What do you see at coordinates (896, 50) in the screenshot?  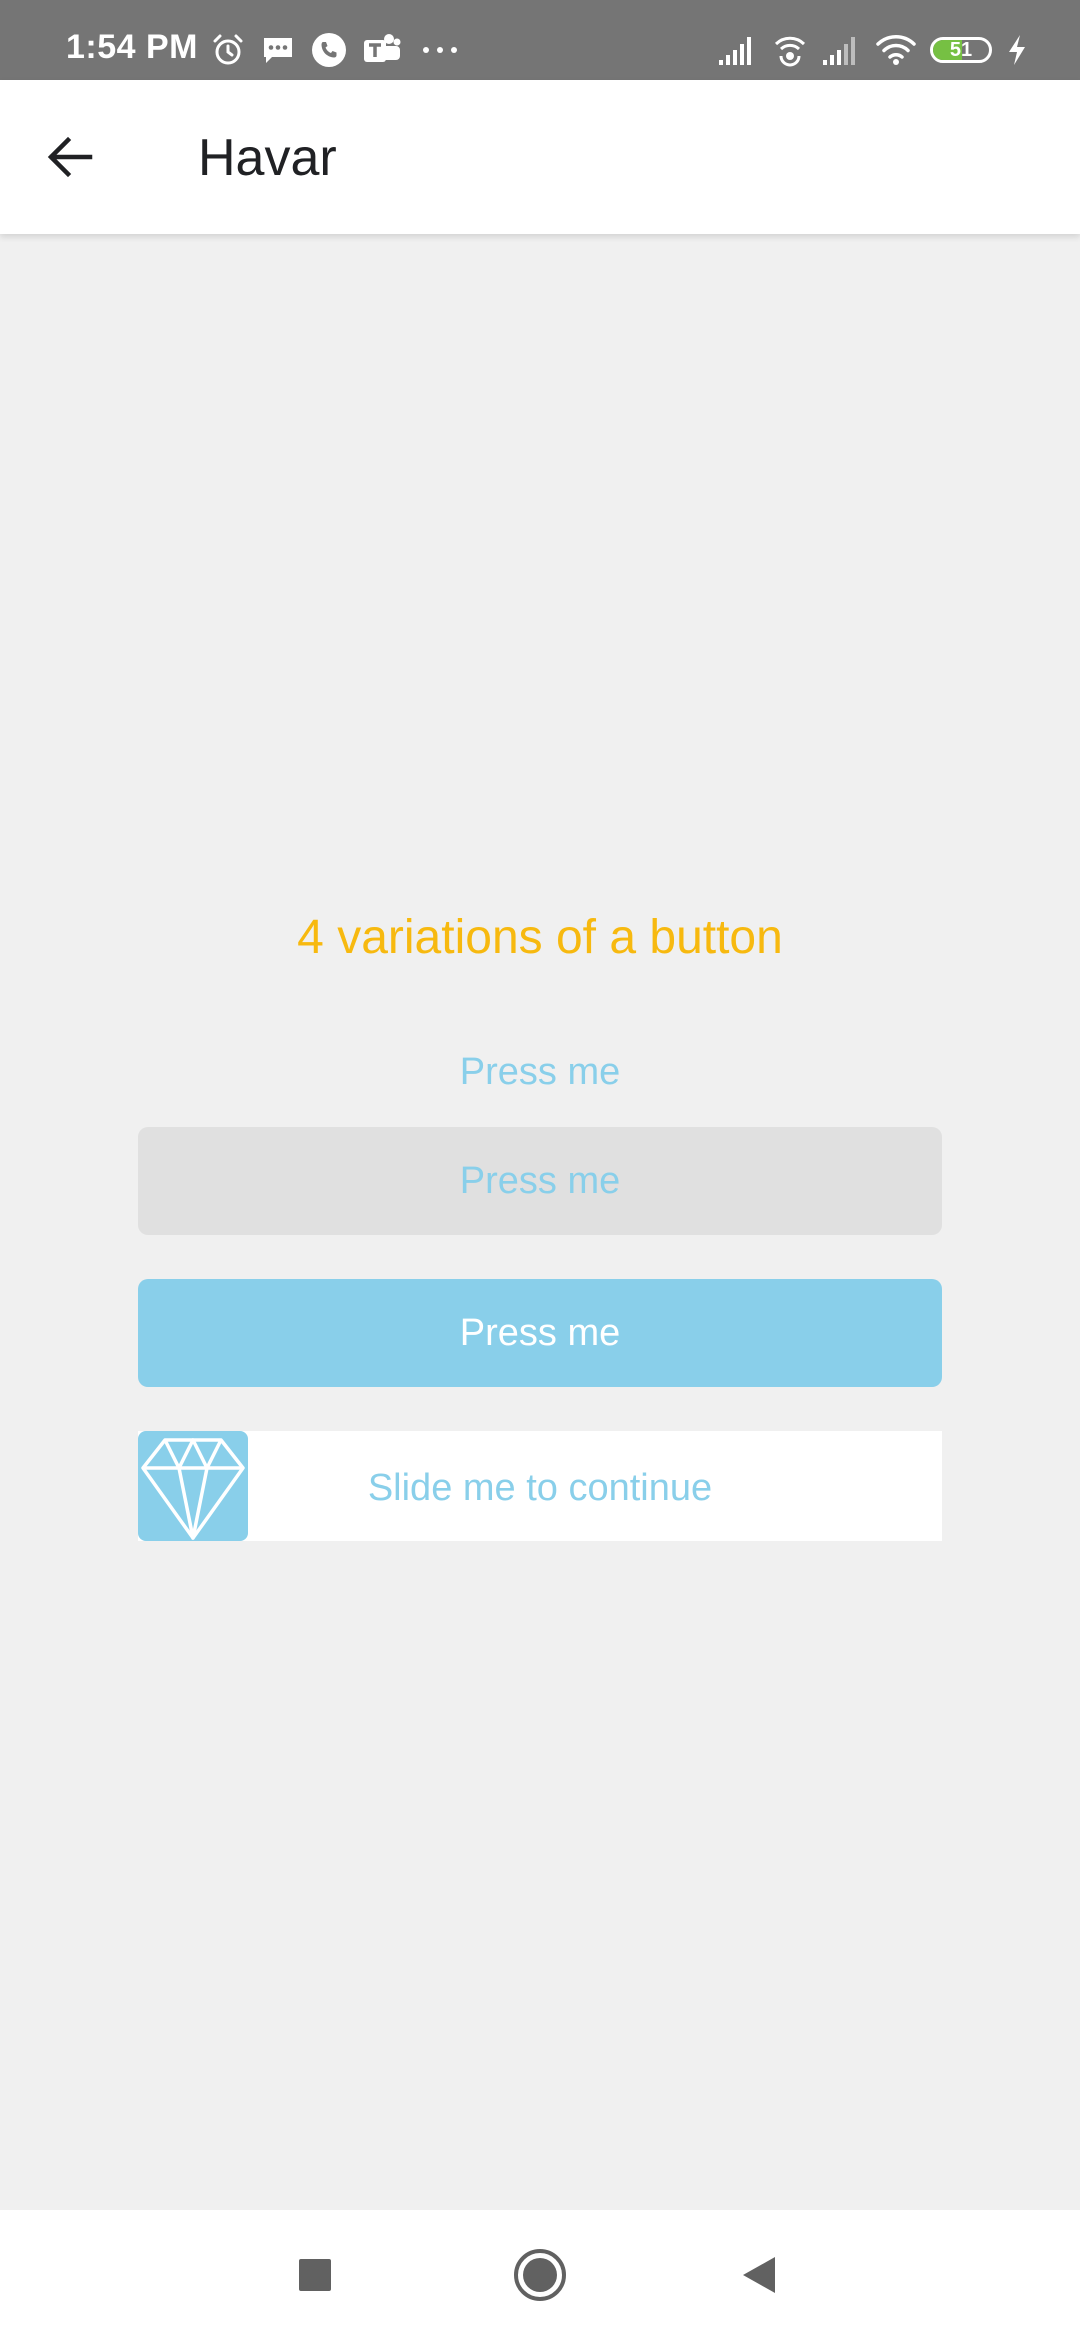 I see `wifi-icon` at bounding box center [896, 50].